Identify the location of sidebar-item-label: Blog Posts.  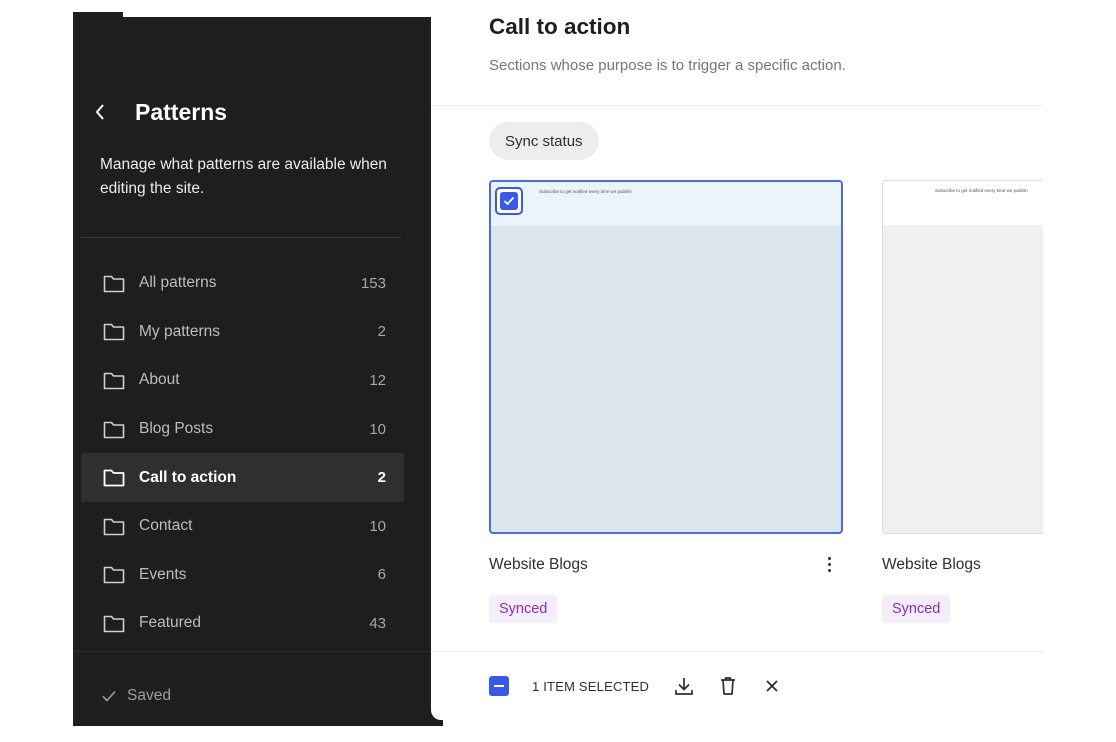
(176, 429).